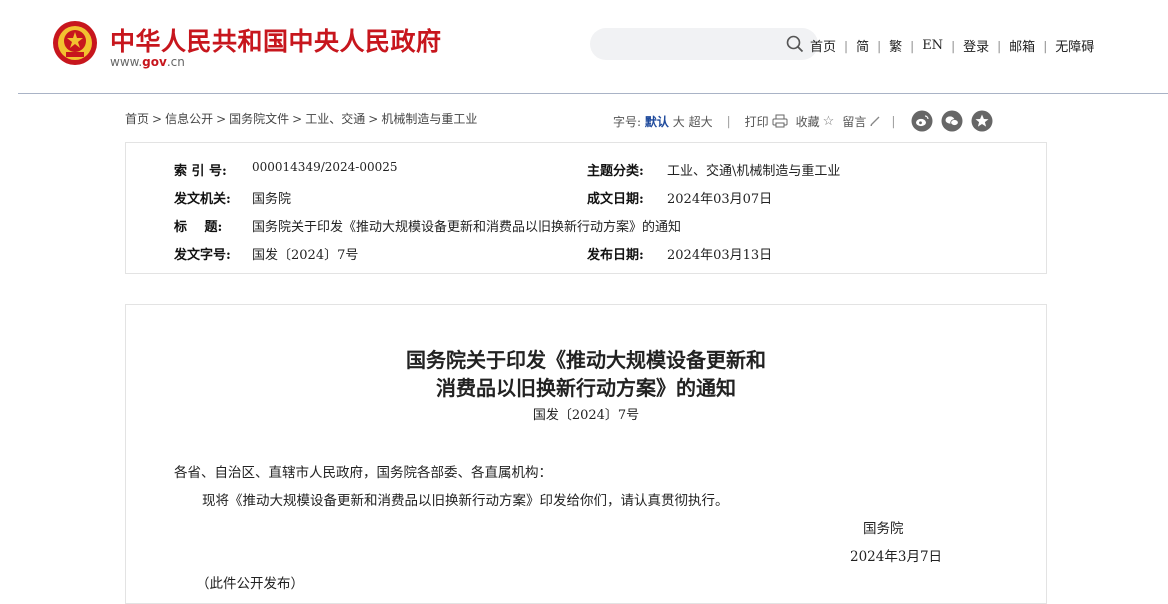 The width and height of the screenshot is (1168, 604). I want to click on national-emblem-logo, so click(75, 43).